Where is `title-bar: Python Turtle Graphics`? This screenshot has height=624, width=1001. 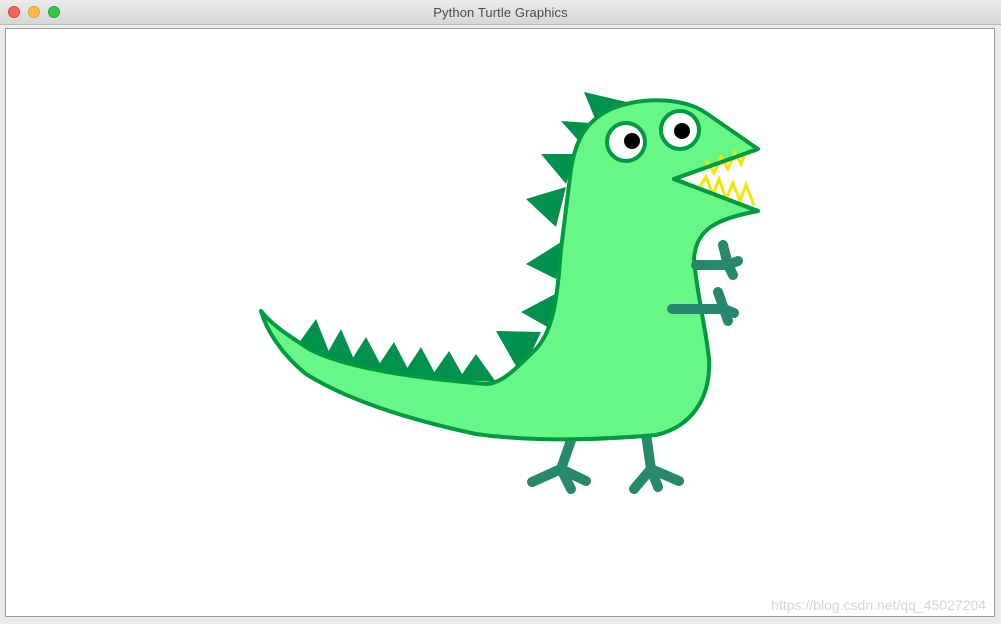
title-bar: Python Turtle Graphics is located at coordinates (500, 12).